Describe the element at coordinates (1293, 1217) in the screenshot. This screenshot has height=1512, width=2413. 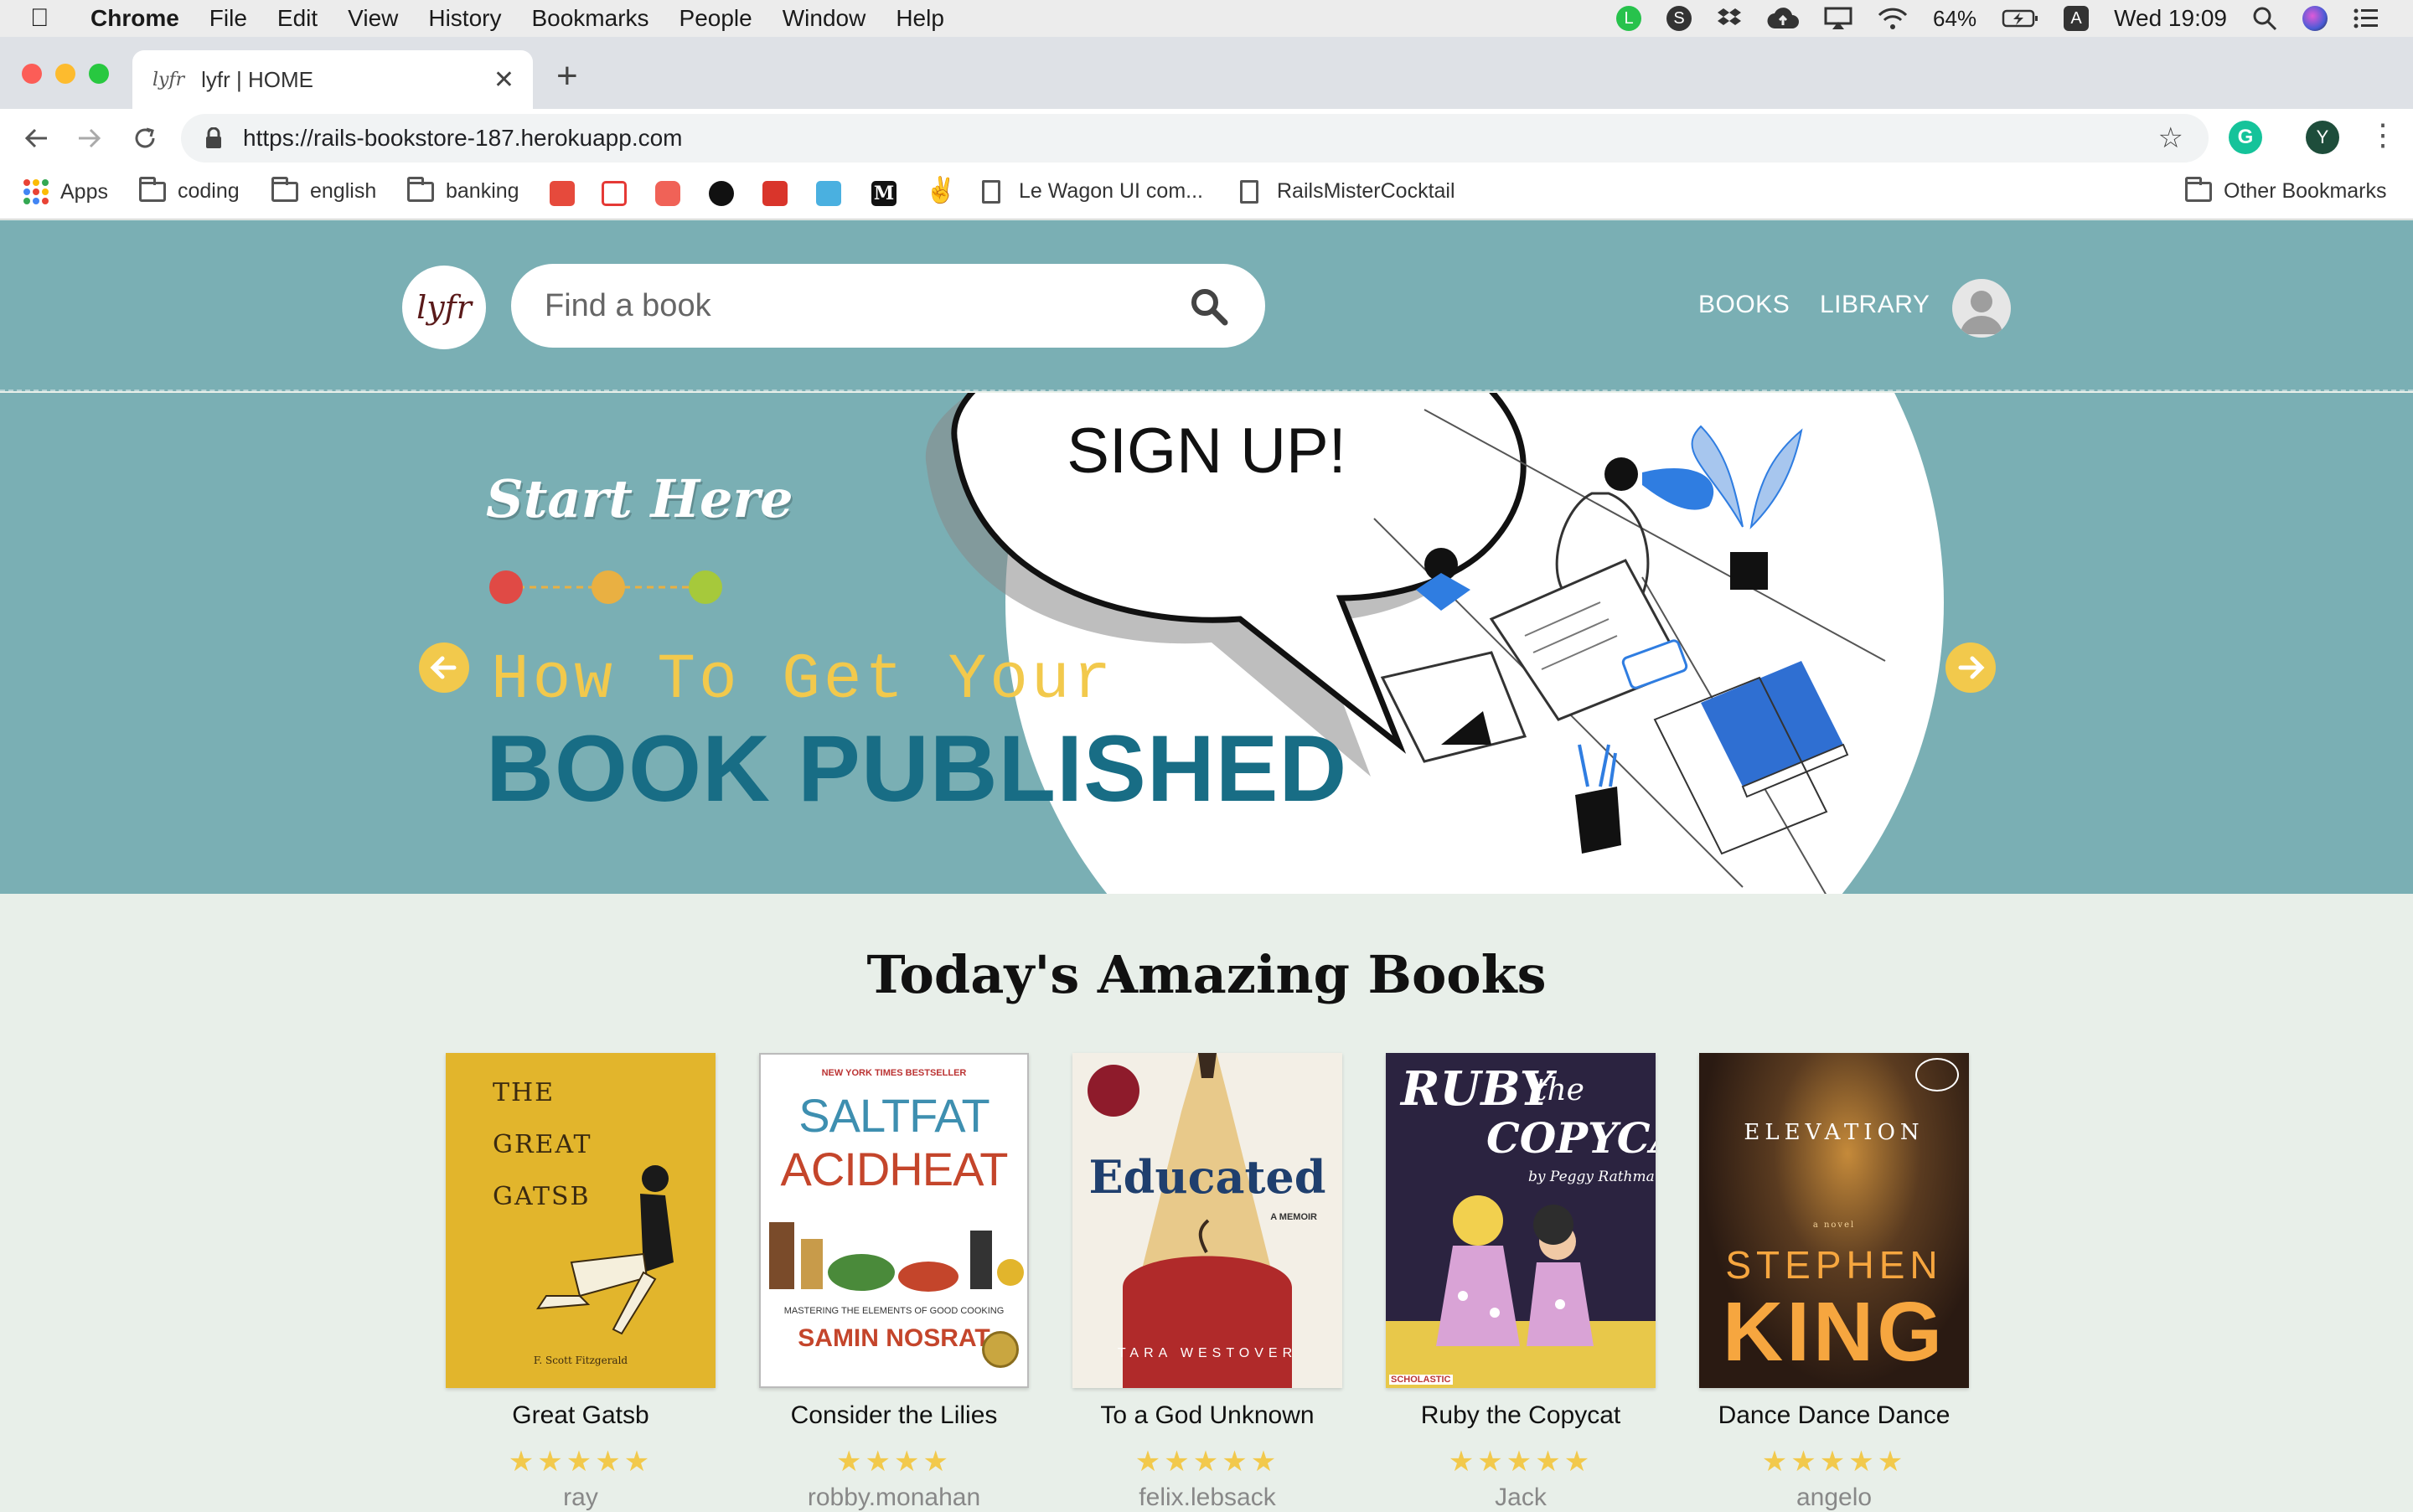
I see `cover-subtitle: A MEMOIR` at that location.